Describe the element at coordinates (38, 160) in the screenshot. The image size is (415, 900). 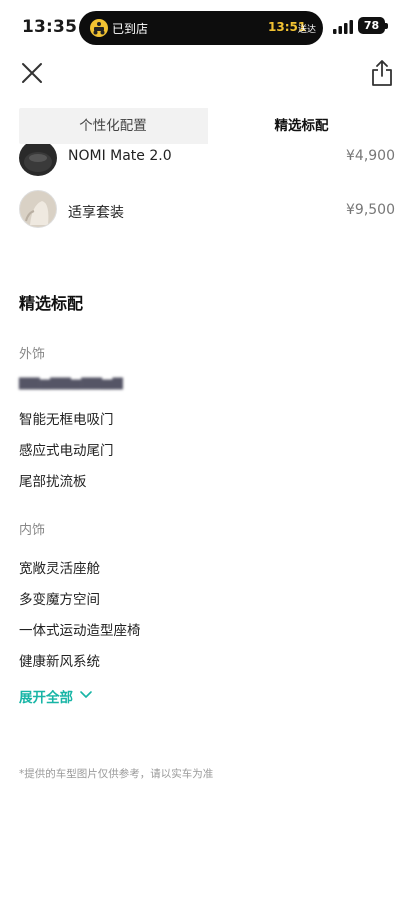
I see `nomi-thumbnail-icon` at that location.